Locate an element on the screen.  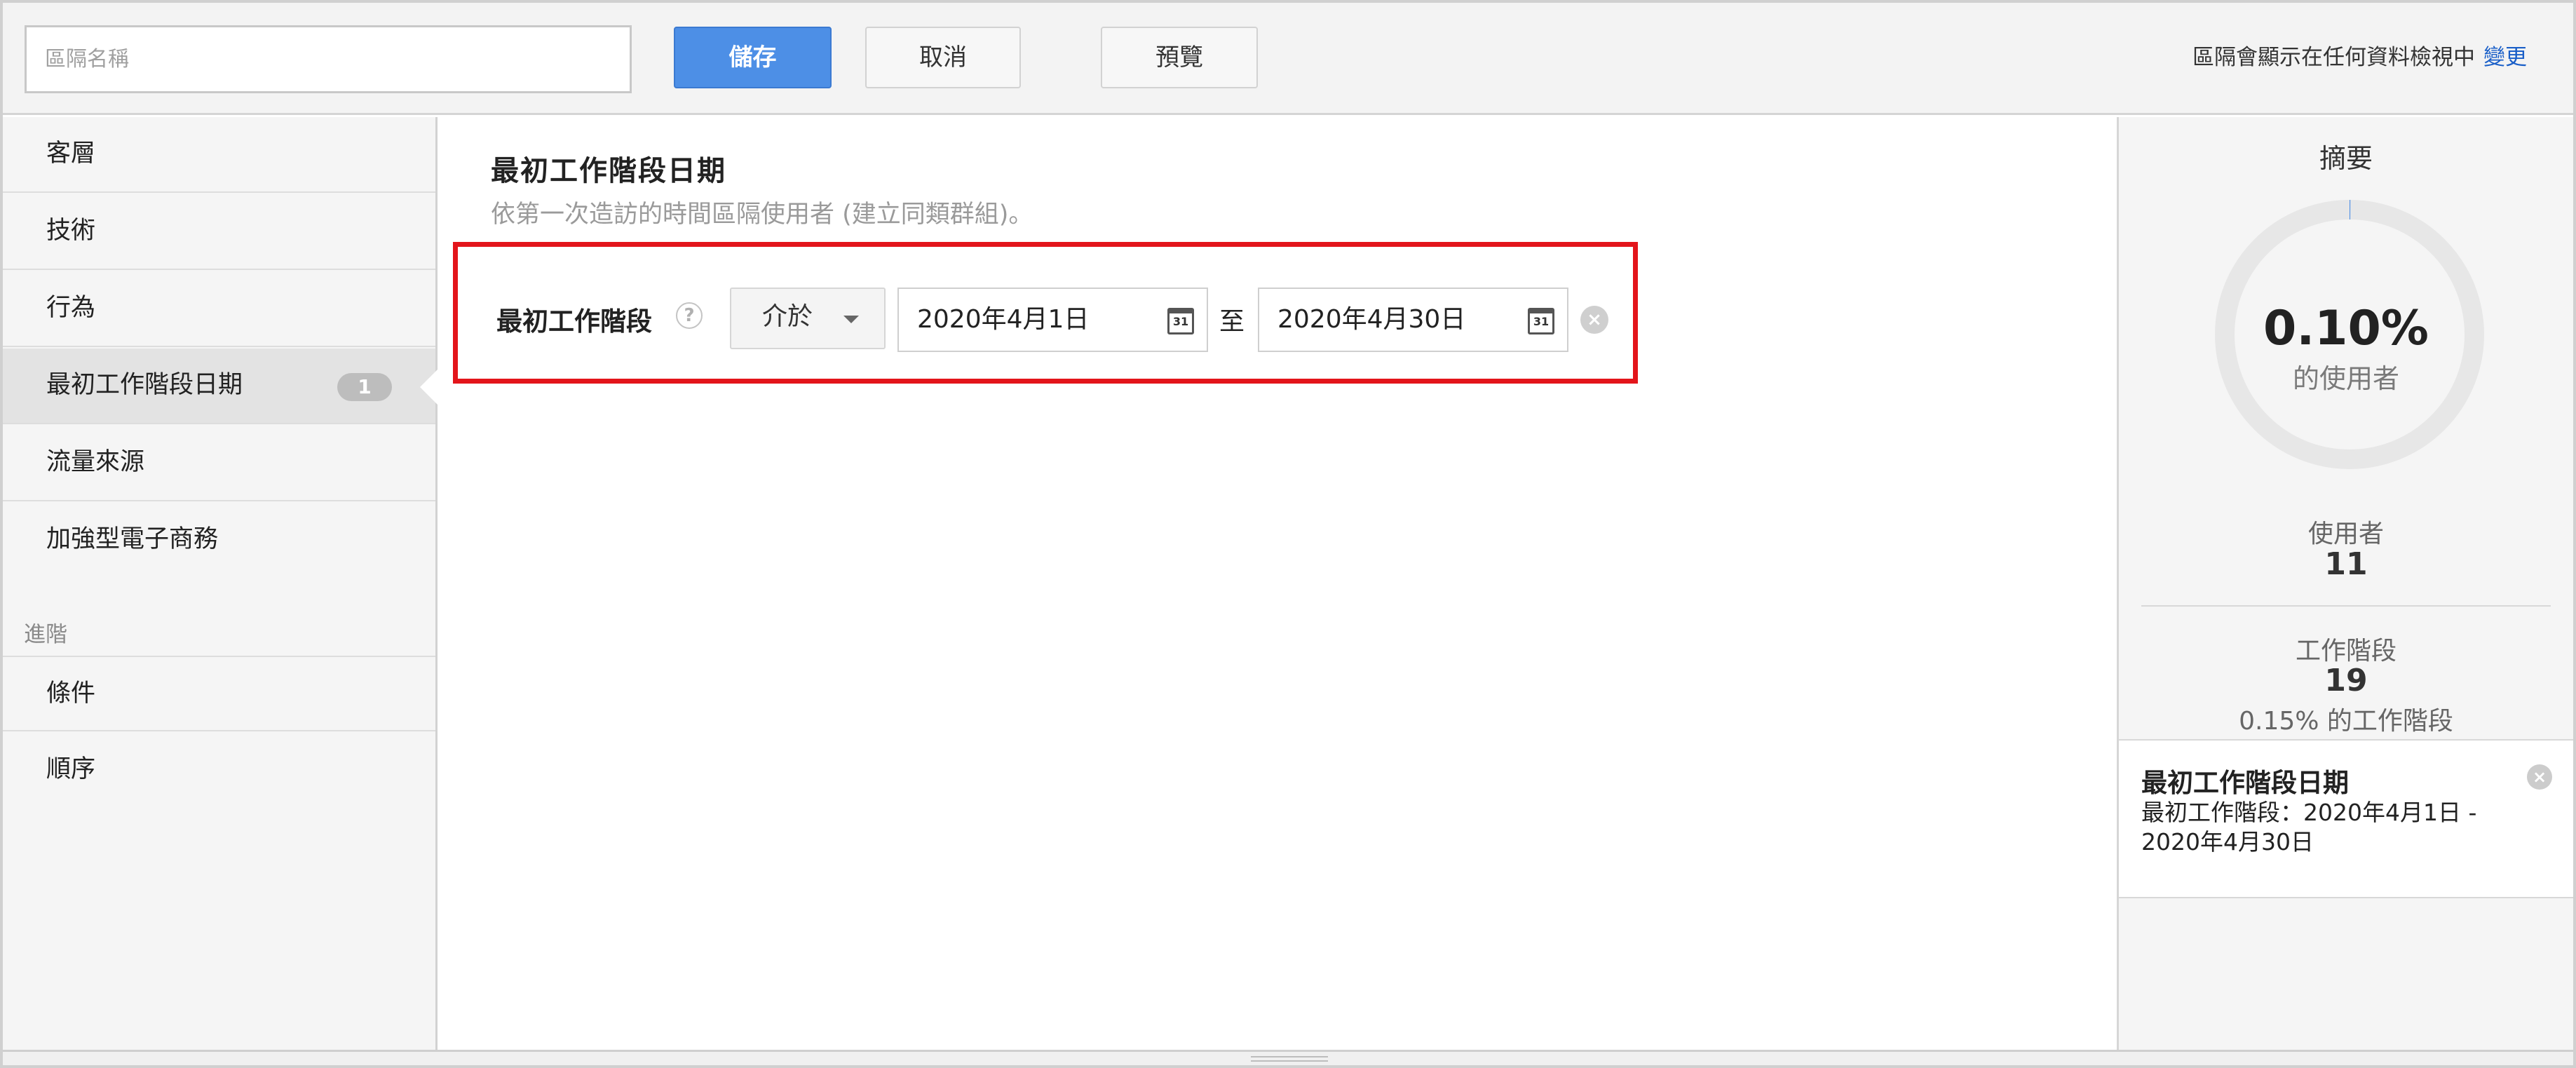
active-pointer-icon is located at coordinates (429, 387).